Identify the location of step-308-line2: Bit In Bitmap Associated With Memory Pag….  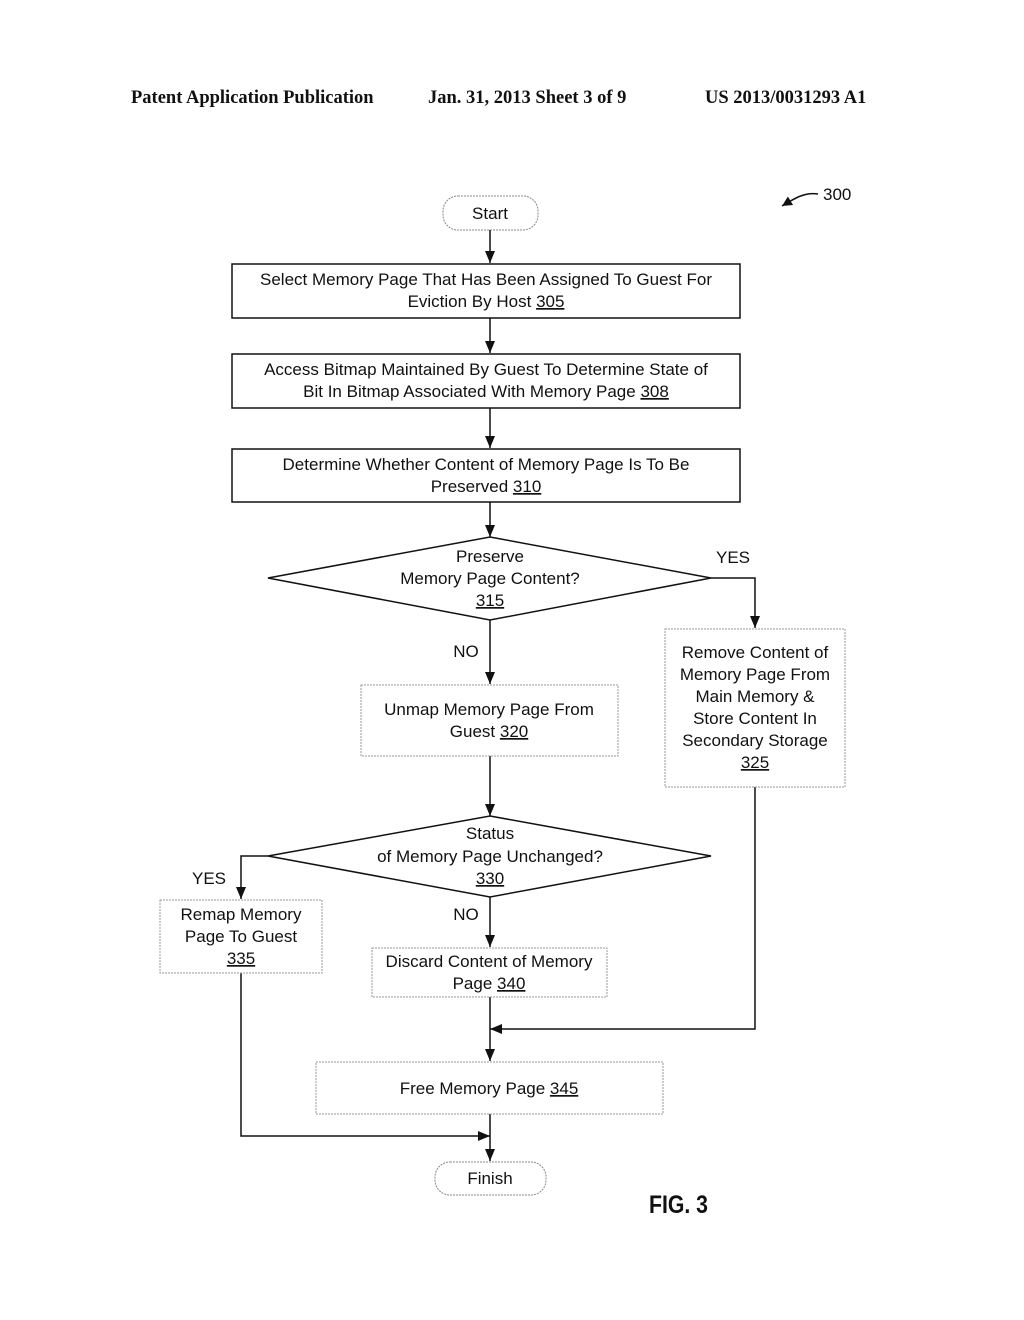
(469, 391).